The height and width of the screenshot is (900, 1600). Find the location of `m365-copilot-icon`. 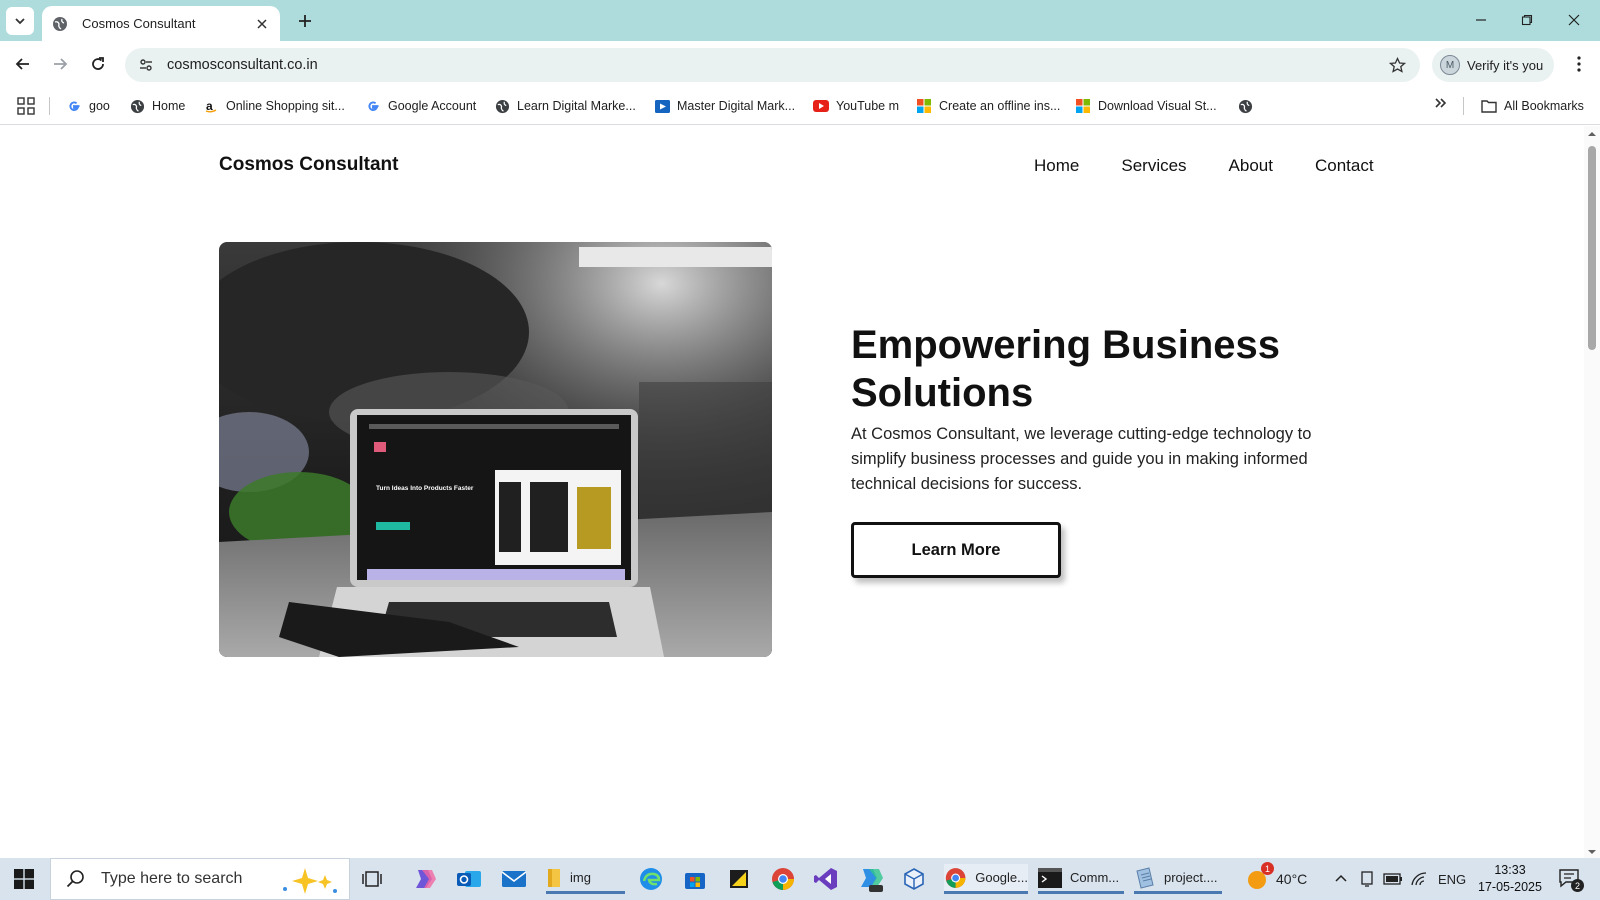

m365-copilot-icon is located at coordinates (872, 880).